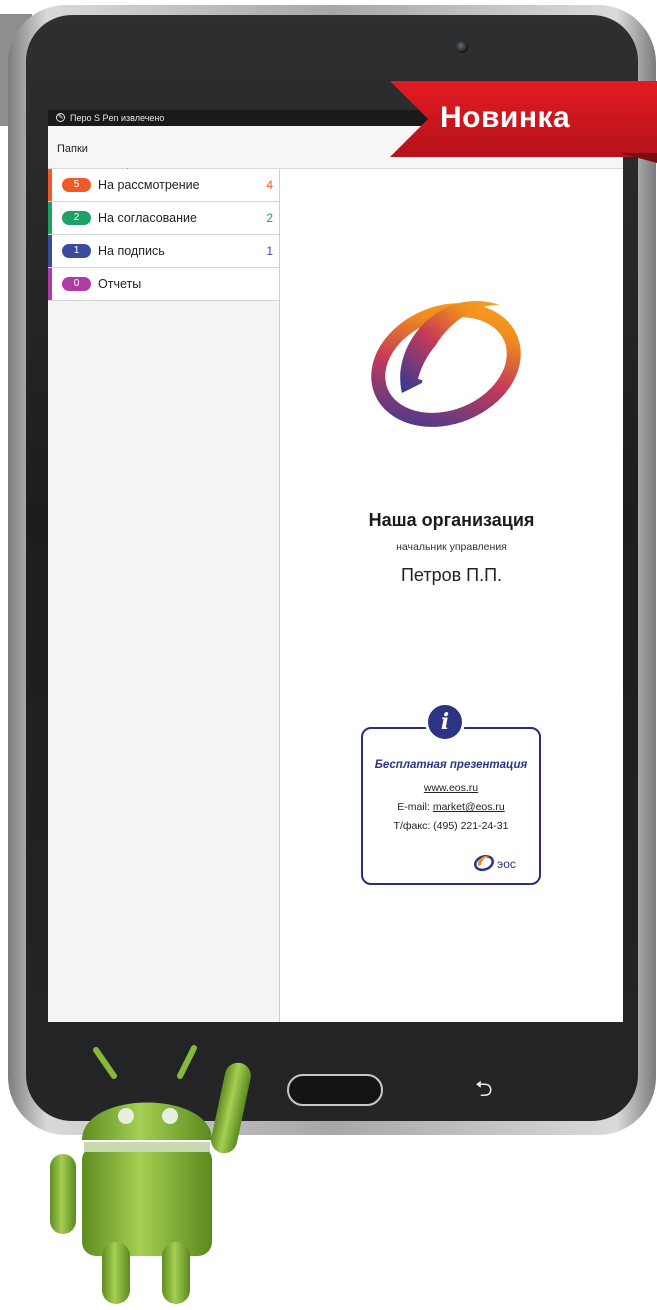 Image resolution: width=657 pixels, height=1310 pixels. Describe the element at coordinates (445, 722) in the screenshot. I see `info-icon: i` at that location.